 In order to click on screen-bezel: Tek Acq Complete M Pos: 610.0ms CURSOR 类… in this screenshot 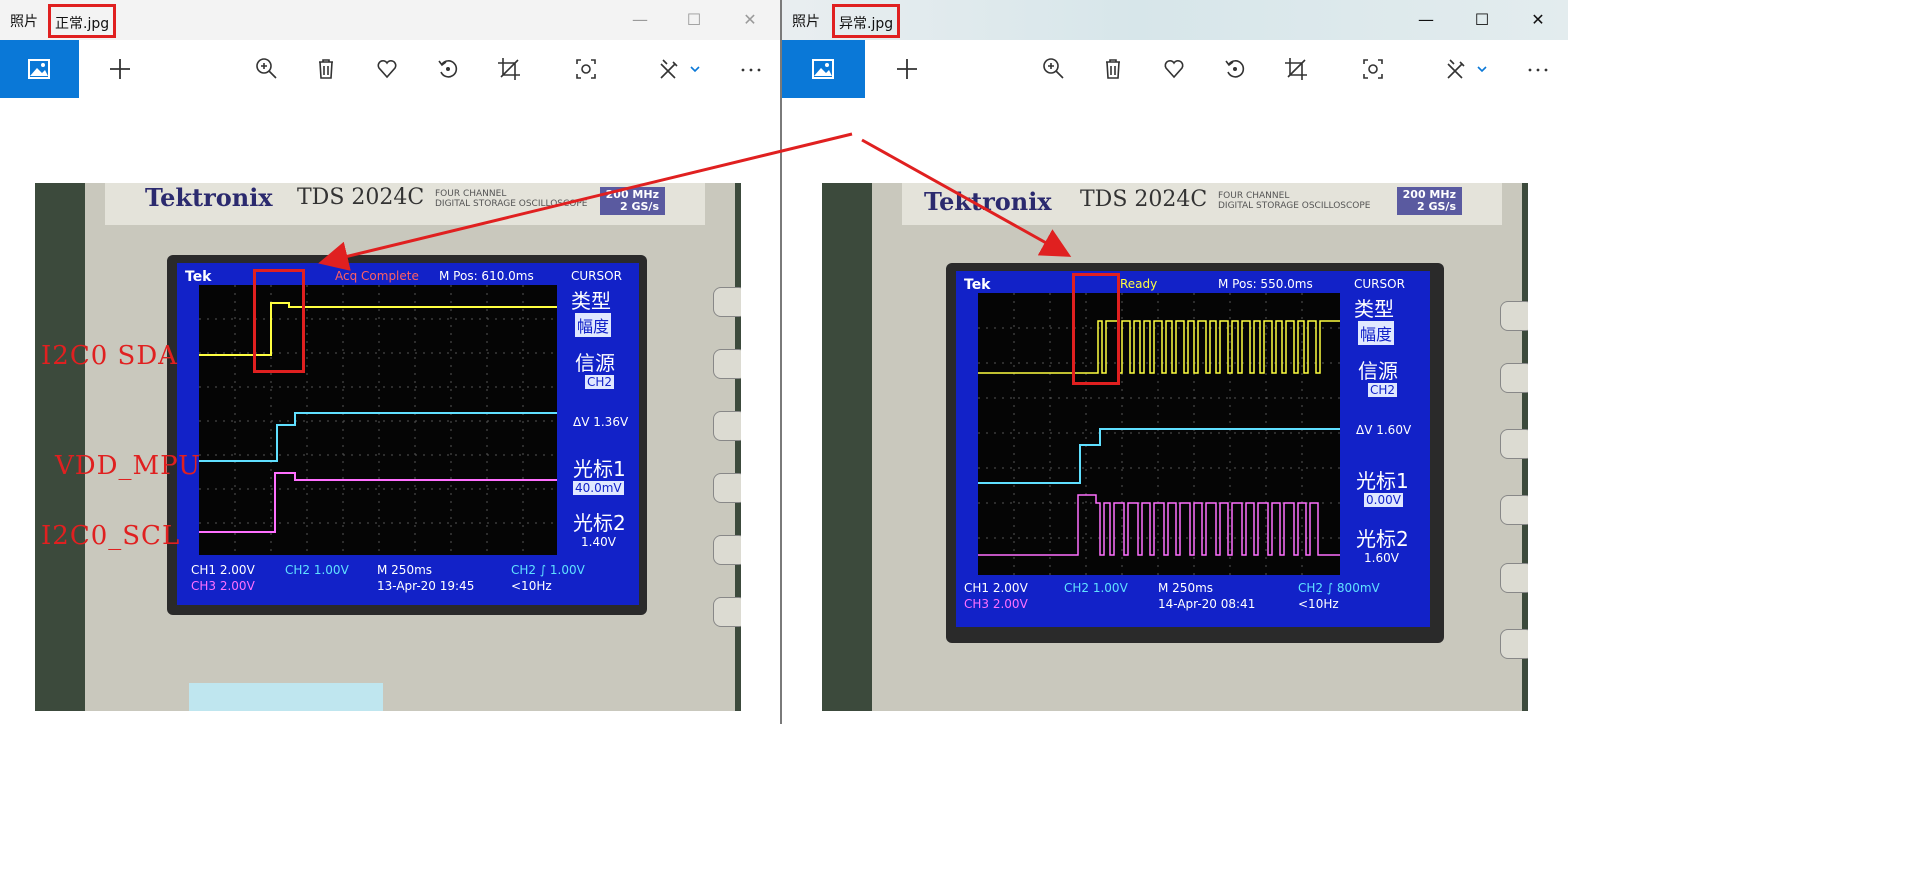, I will do `click(407, 435)`.